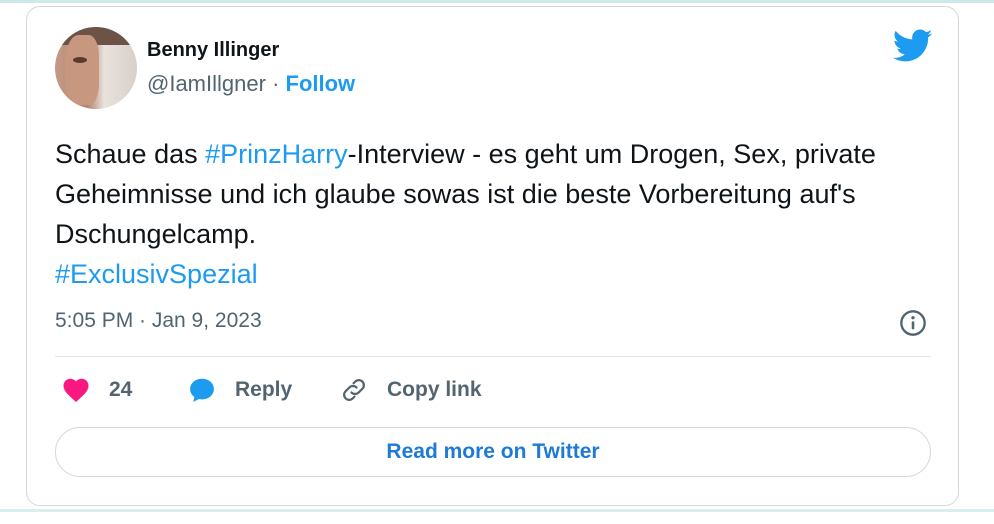 Image resolution: width=994 pixels, height=524 pixels. Describe the element at coordinates (493, 356) in the screenshot. I see `divider` at that location.